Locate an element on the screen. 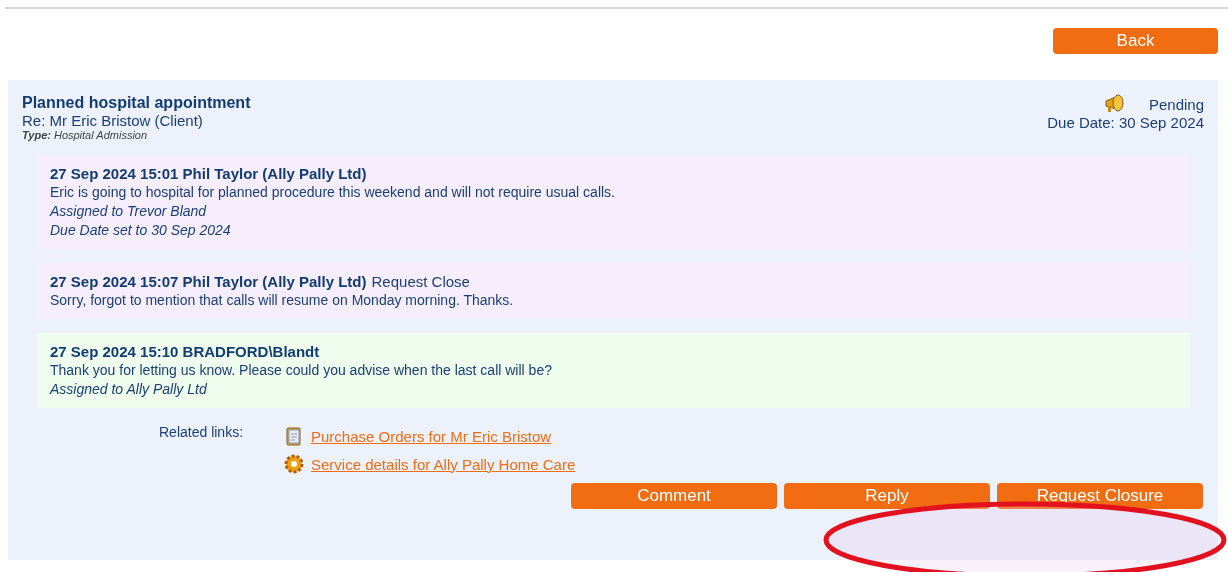 The image size is (1228, 572). related-links-label: Related links: is located at coordinates (202, 432).